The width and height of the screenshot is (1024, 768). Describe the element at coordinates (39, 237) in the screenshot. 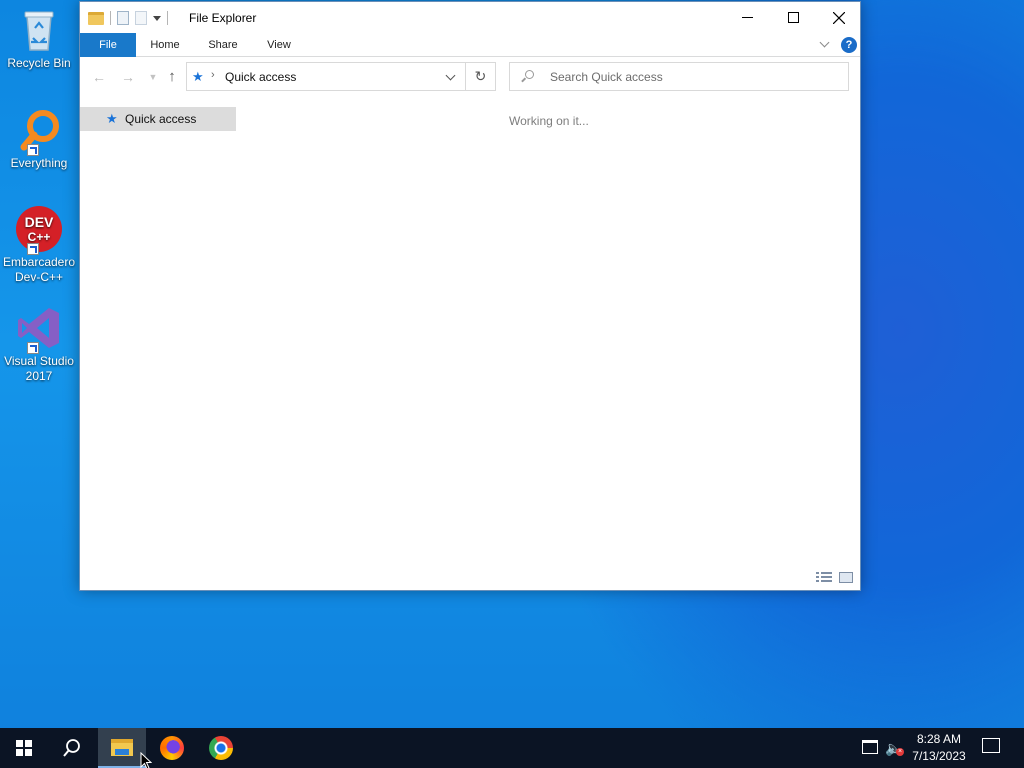

I see `svg-text: C++` at that location.